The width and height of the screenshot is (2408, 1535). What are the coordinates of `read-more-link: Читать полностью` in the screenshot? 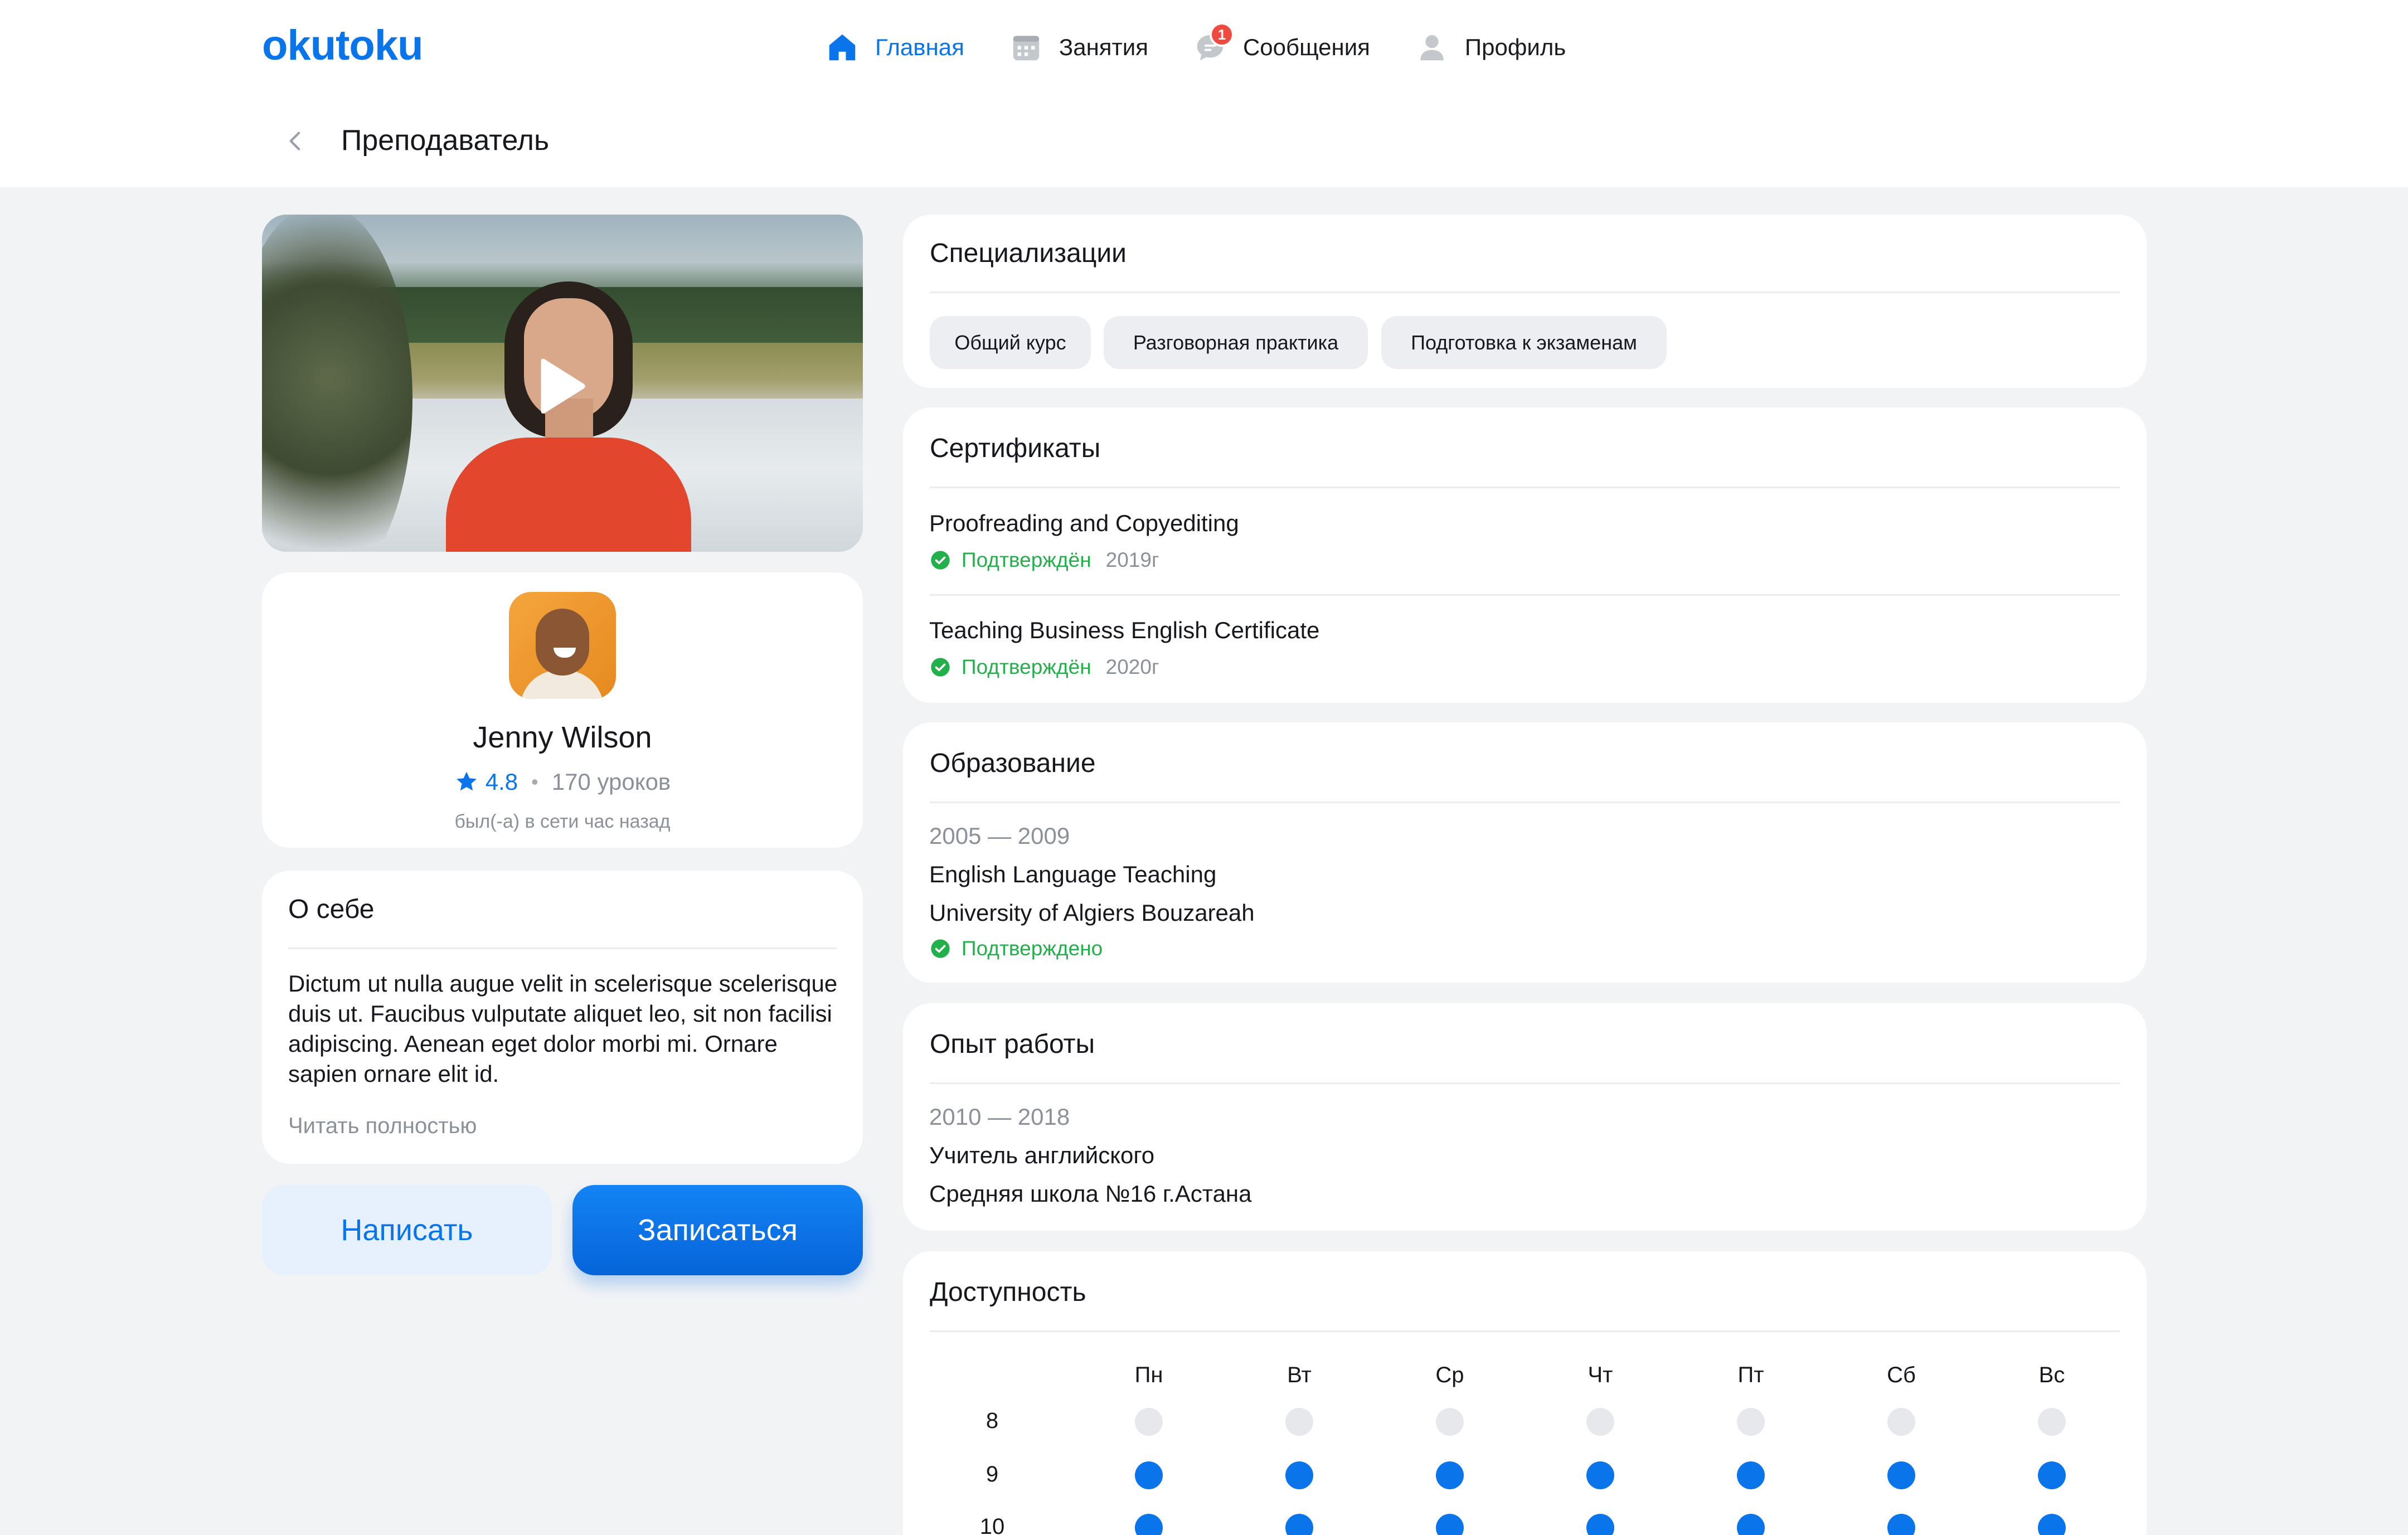 It's located at (382, 1126).